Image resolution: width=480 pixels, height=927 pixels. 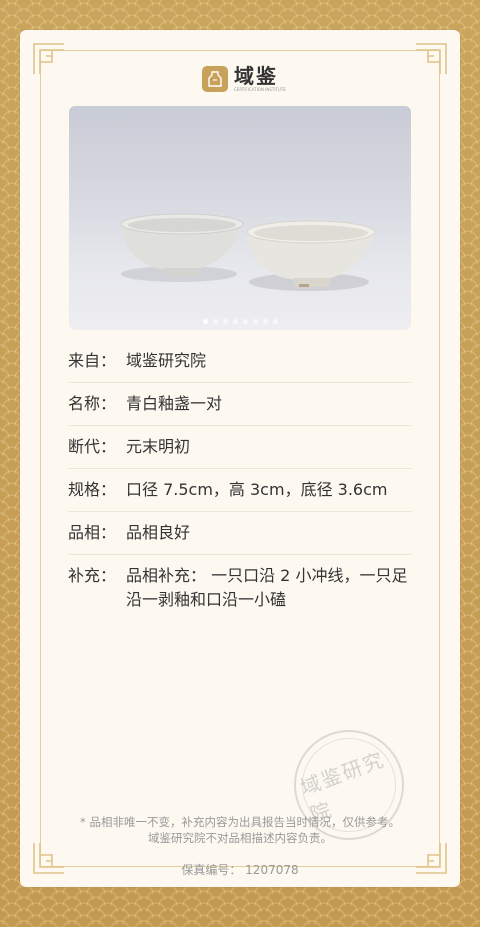 I want to click on brand-logo: 域鉴 CERTIFICATION INSTITUTE, so click(x=247, y=79).